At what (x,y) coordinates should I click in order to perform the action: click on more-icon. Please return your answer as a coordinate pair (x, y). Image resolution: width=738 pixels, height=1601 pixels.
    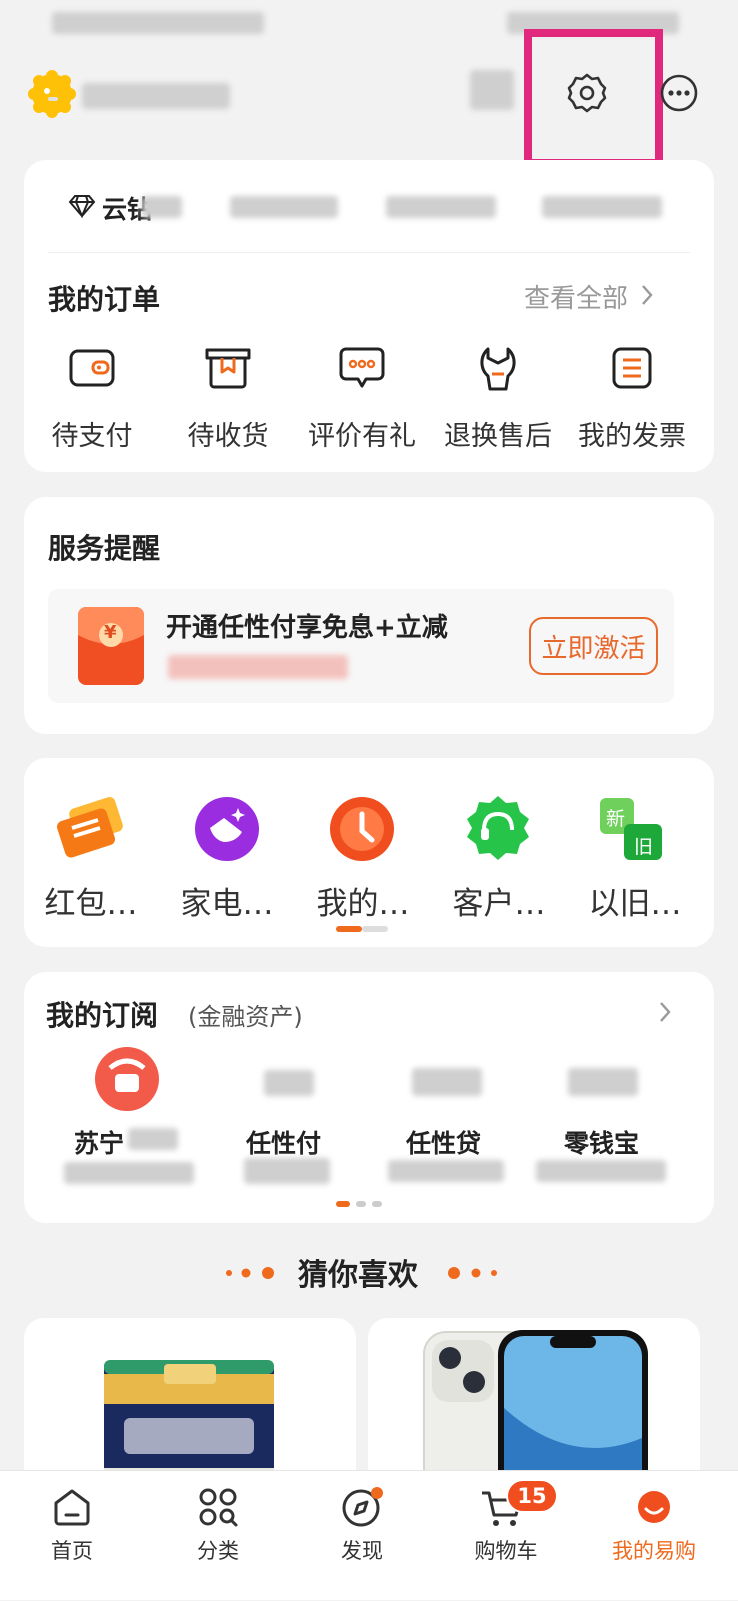
    Looking at the image, I should click on (679, 93).